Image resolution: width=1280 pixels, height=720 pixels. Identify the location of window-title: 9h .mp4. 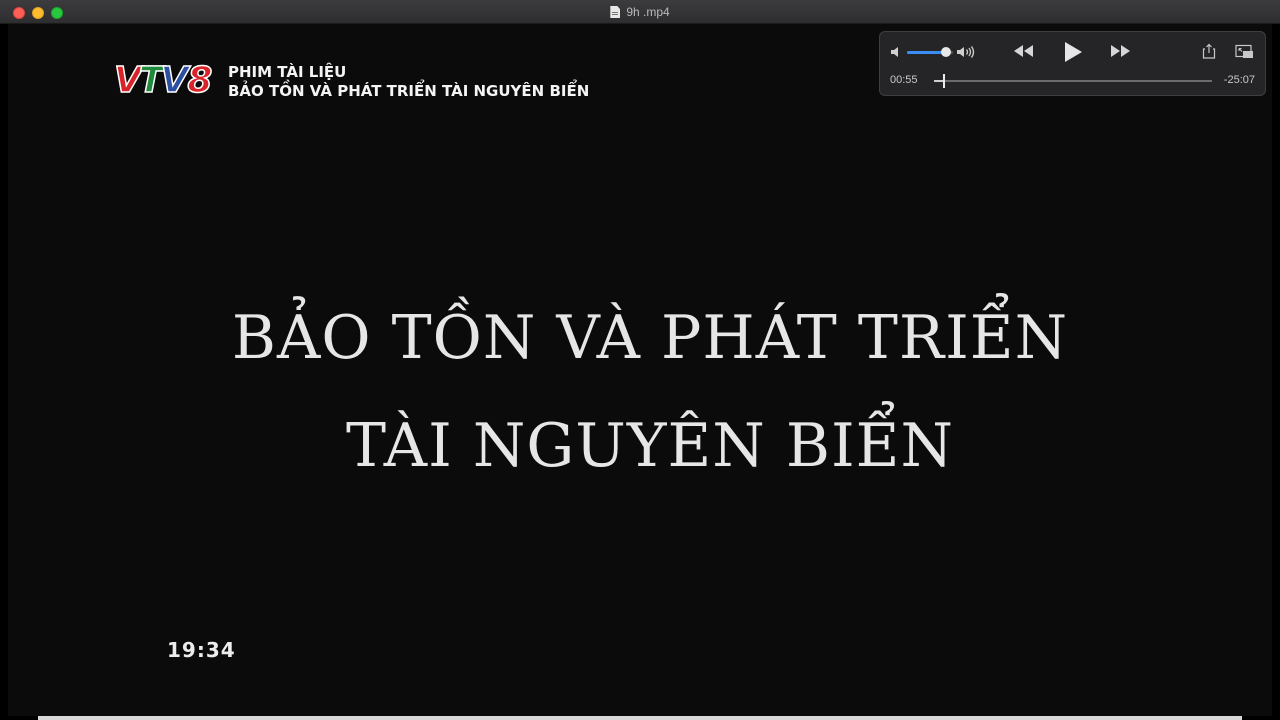
(640, 12).